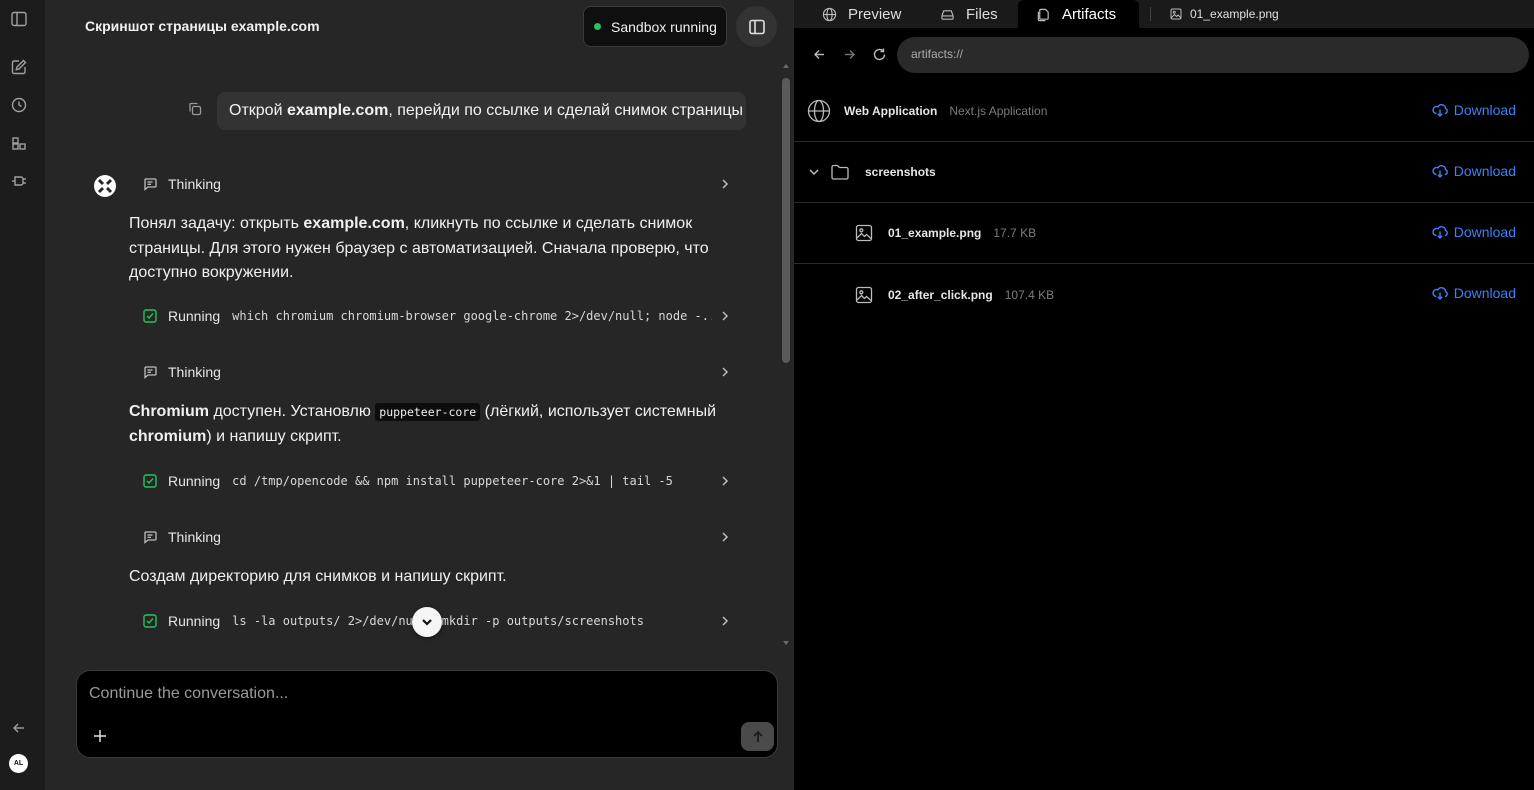 Image resolution: width=1534 pixels, height=790 pixels. What do you see at coordinates (274, 436) in the screenshot?
I see `paragraph-text: ) и напишу скрипт.` at bounding box center [274, 436].